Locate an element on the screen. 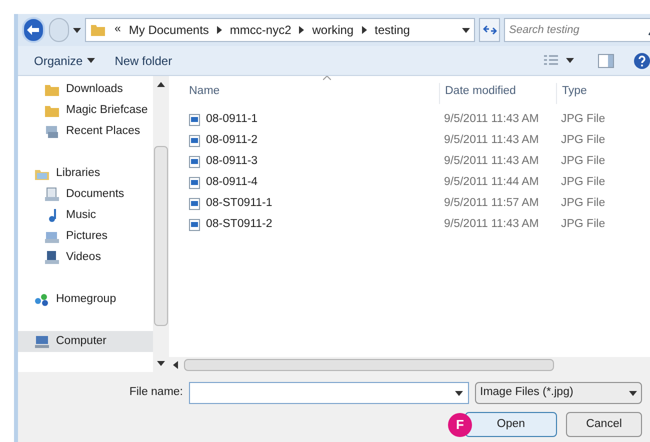 This screenshot has height=442, width=650. table-cell-text: 9/5/2011 11:44 AM is located at coordinates (491, 182).